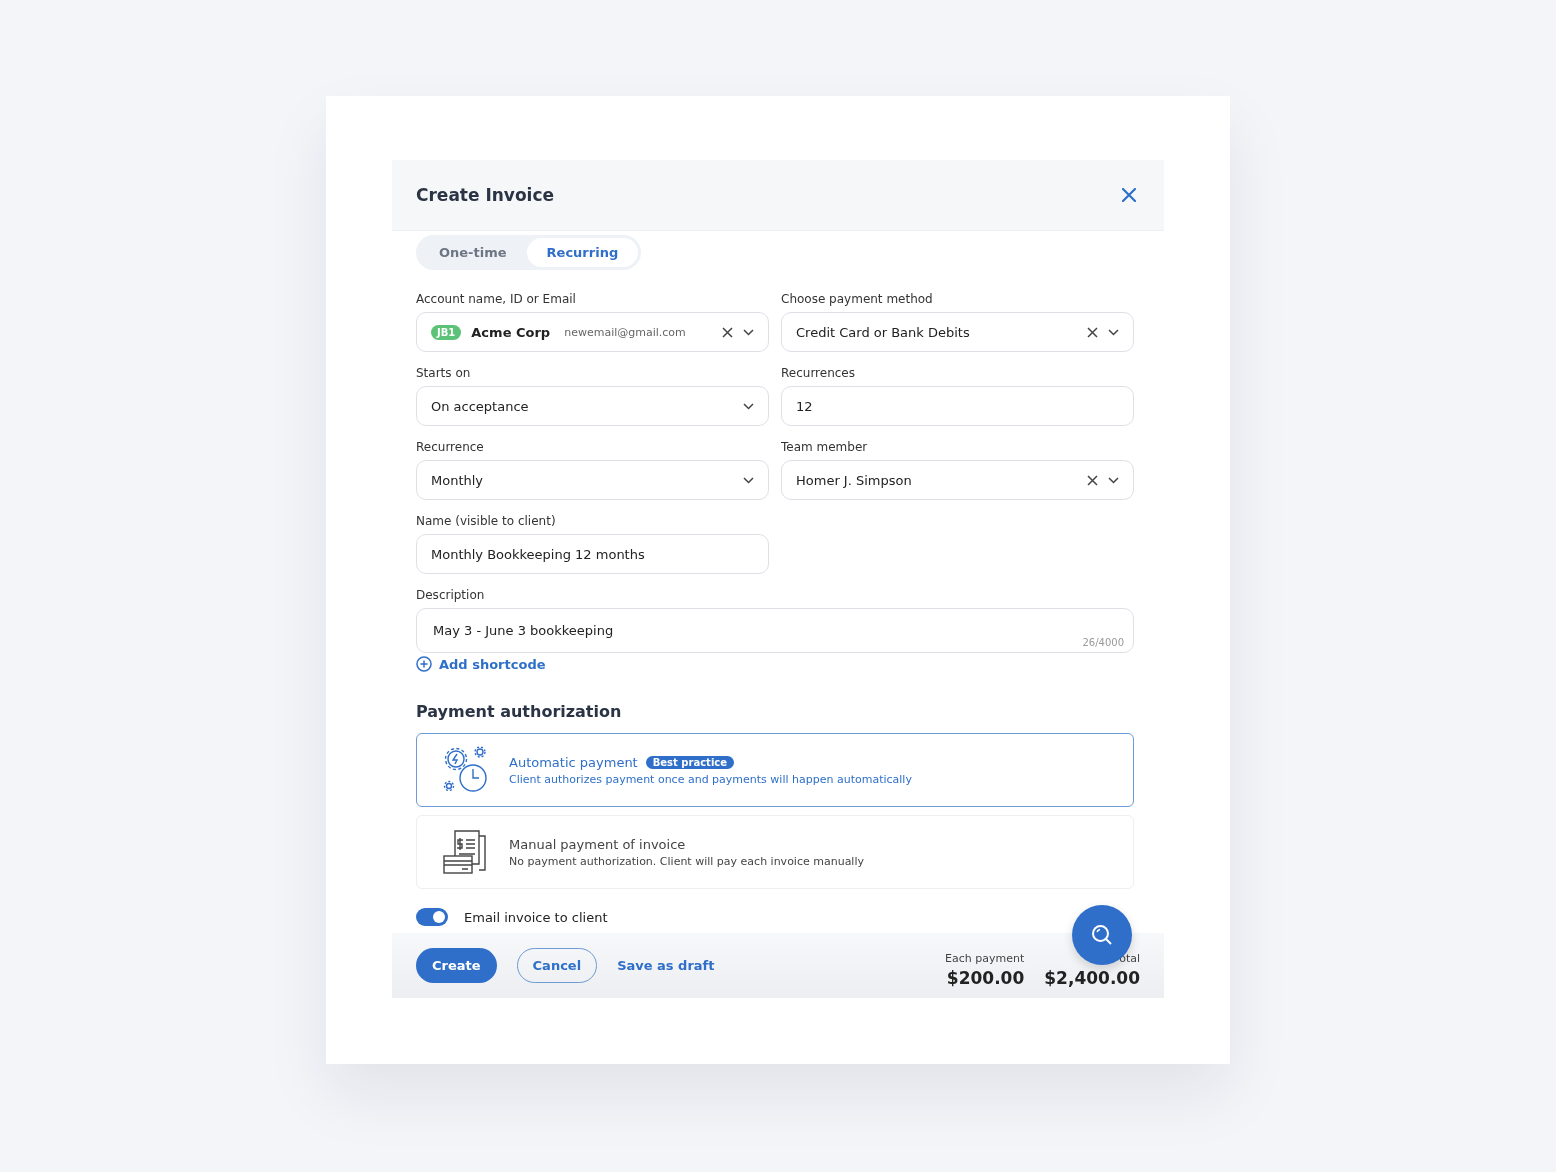 This screenshot has width=1556, height=1172. What do you see at coordinates (854, 480) in the screenshot?
I see `select-value: Homer J. Simpson` at bounding box center [854, 480].